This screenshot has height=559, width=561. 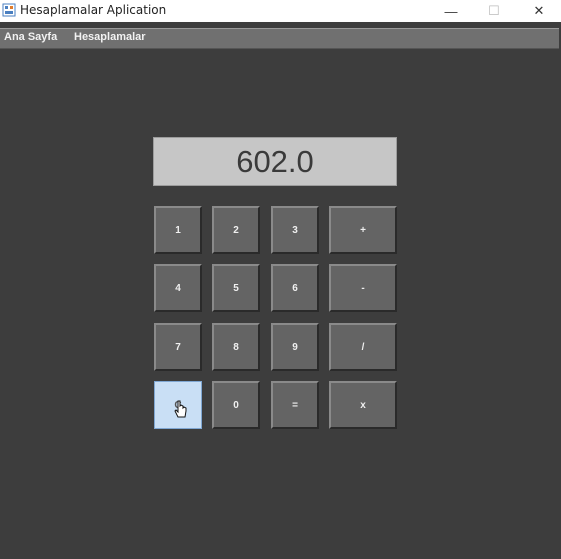 I want to click on key-0: 0, so click(x=236, y=405).